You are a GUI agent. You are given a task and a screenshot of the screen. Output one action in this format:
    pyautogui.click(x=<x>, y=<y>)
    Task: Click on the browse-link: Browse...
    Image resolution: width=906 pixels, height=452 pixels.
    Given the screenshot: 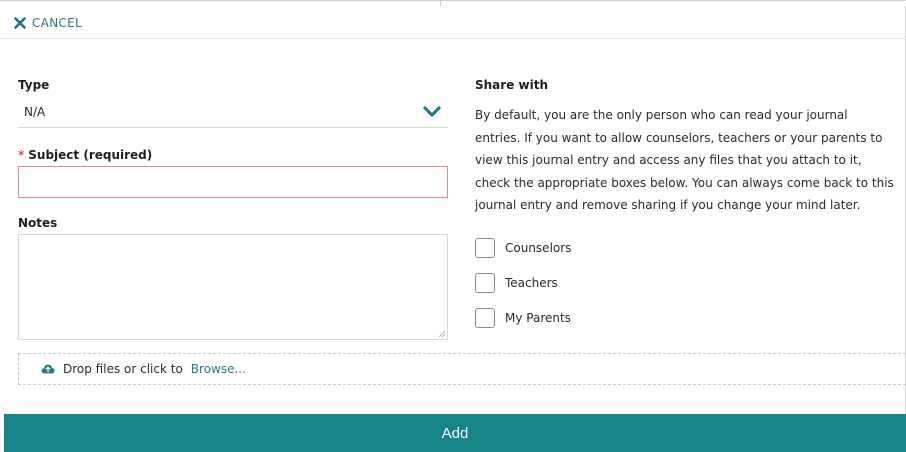 What is the action you would take?
    pyautogui.click(x=218, y=369)
    